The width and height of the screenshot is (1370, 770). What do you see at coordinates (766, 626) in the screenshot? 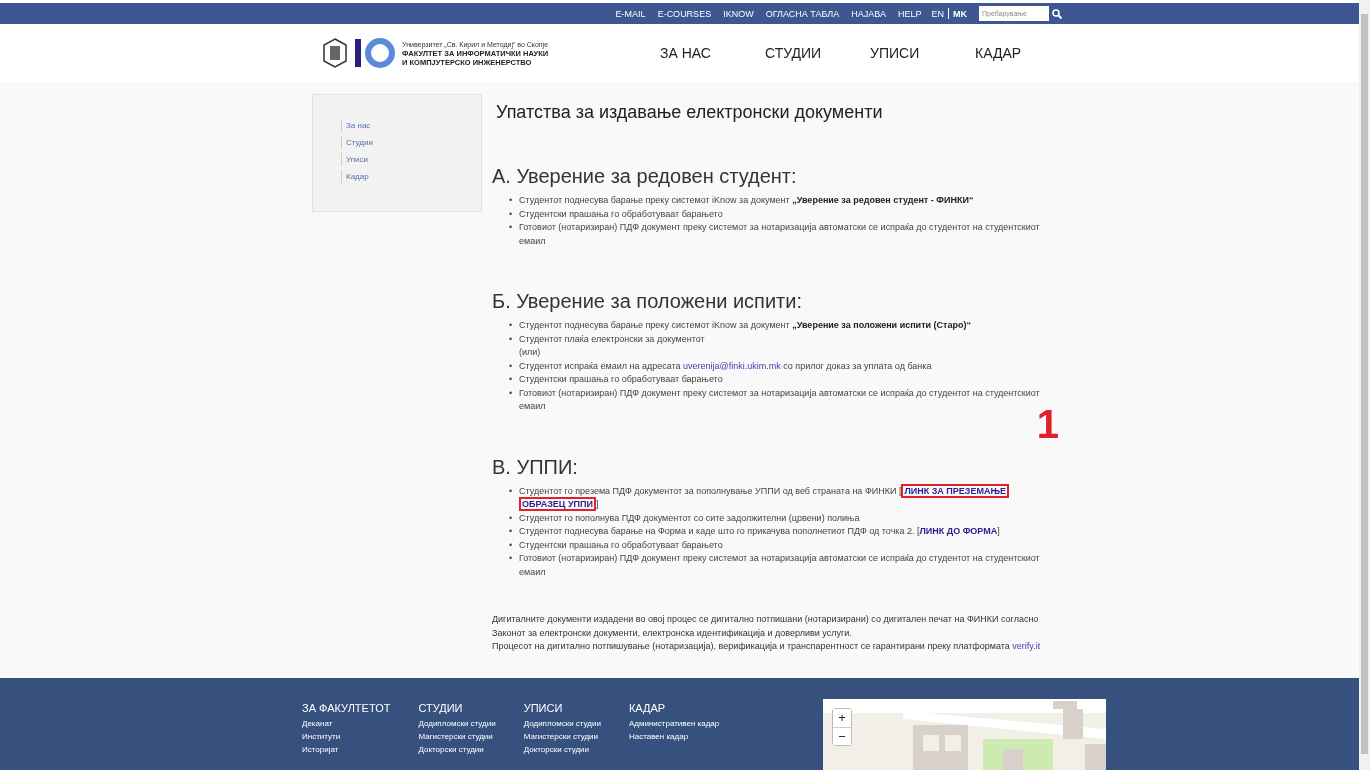
I see `paragraph: Дигиталните документи издадени во овој процес се дигитално потпишани (нотаризирани) со дигитален печат на ФИНКИ согласно Законот за електронски документи, електронска идентификација и доверливи услуги.` at bounding box center [766, 626].